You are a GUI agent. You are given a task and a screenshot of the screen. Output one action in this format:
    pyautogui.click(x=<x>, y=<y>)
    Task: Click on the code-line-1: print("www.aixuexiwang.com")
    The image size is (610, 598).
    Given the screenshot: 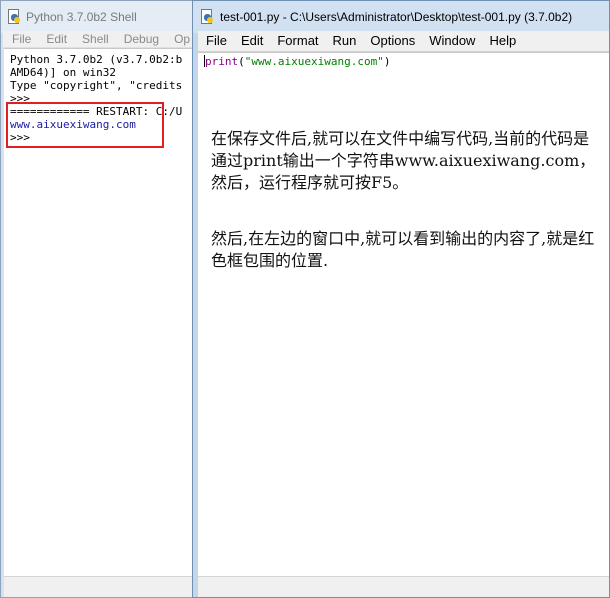 What is the action you would take?
    pyautogui.click(x=297, y=62)
    